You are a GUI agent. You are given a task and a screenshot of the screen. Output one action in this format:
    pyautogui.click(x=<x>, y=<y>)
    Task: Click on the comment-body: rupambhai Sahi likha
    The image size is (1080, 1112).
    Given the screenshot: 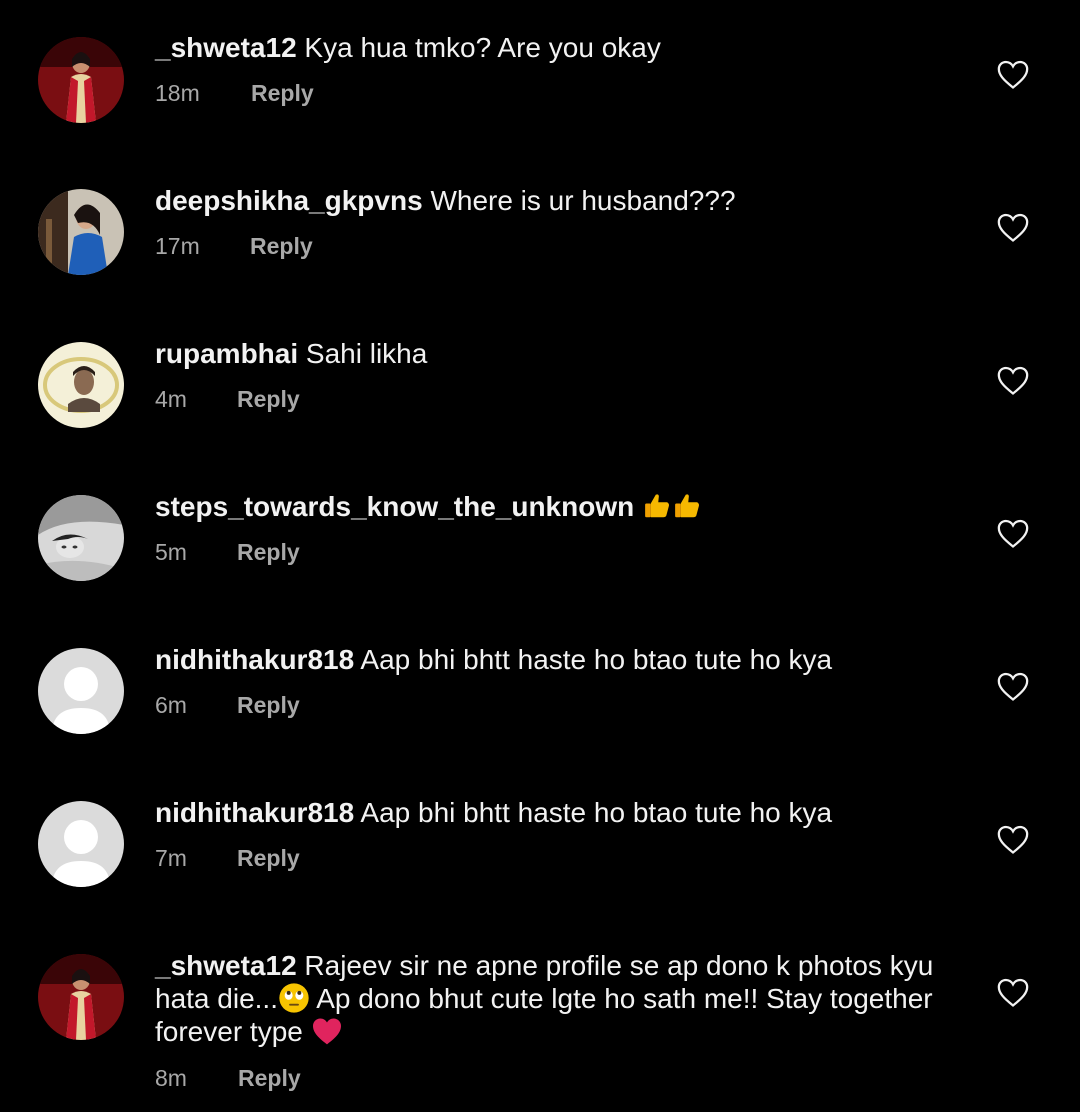 What is the action you would take?
    pyautogui.click(x=555, y=353)
    